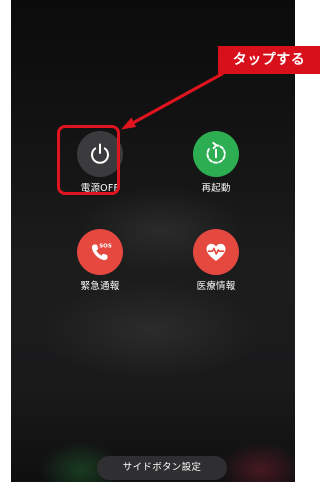  Describe the element at coordinates (269, 60) in the screenshot. I see `tap-callout: タップする` at that location.